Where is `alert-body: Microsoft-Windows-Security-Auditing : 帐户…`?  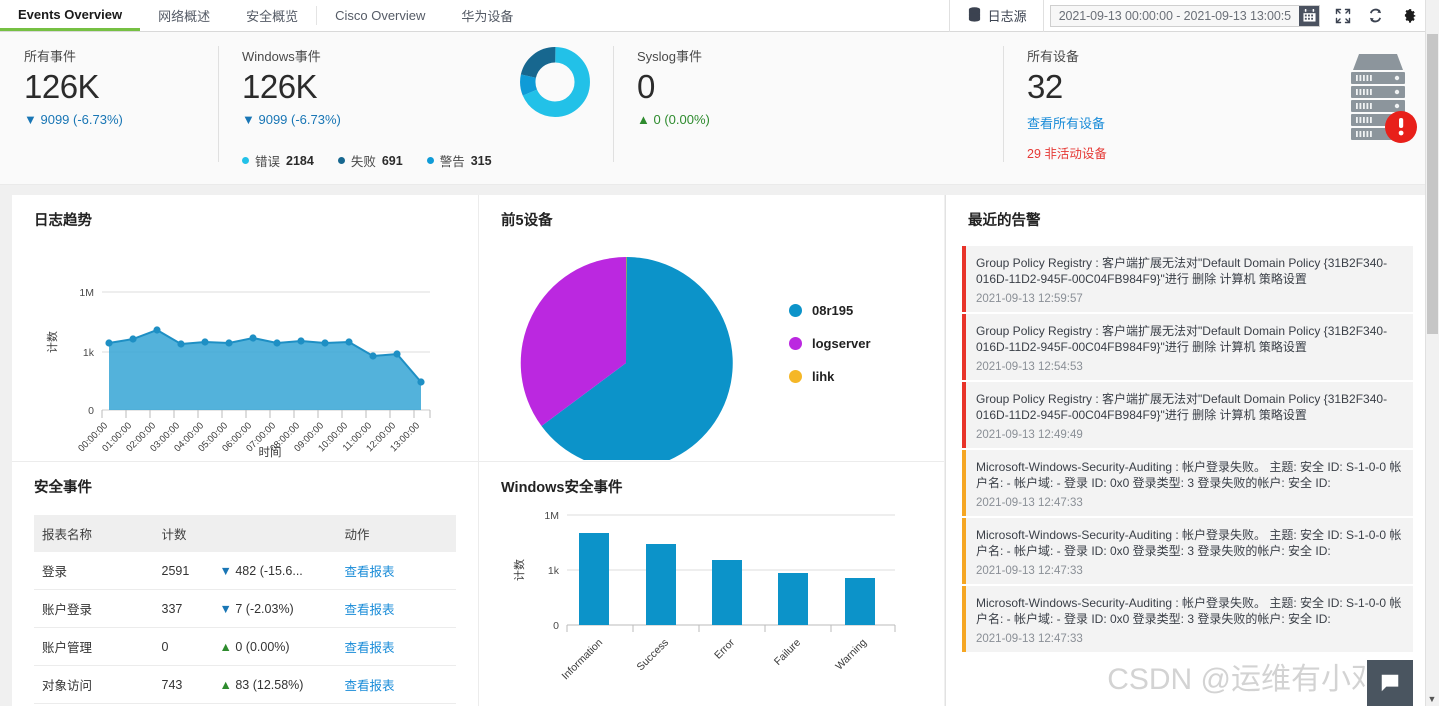 alert-body: Microsoft-Windows-Security-Auditing : 帐户… is located at coordinates (1189, 483).